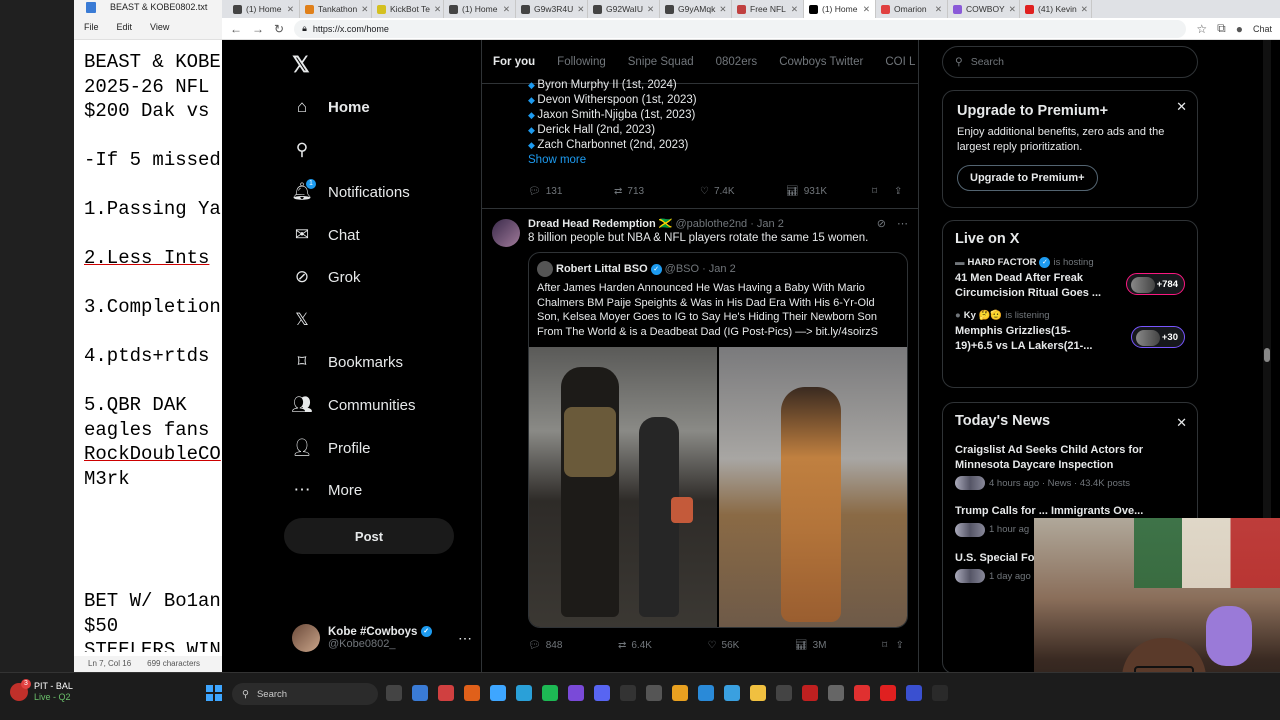 This screenshot has height=720, width=1280. What do you see at coordinates (331, 107) in the screenshot?
I see `nav-item-home: ⌂ Home` at bounding box center [331, 107].